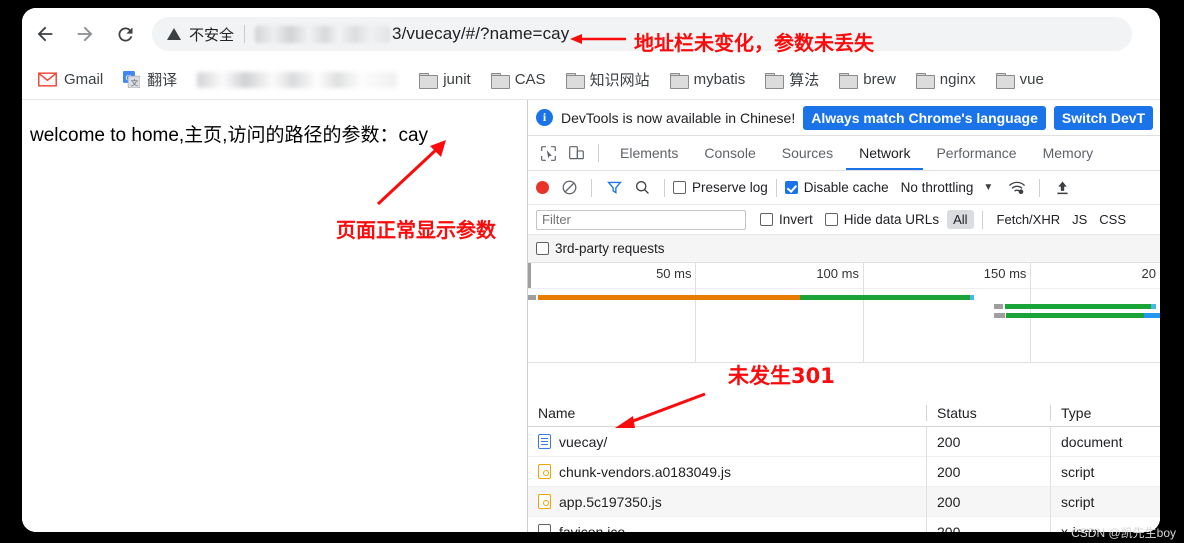  I want to click on search-button, so click(642, 188).